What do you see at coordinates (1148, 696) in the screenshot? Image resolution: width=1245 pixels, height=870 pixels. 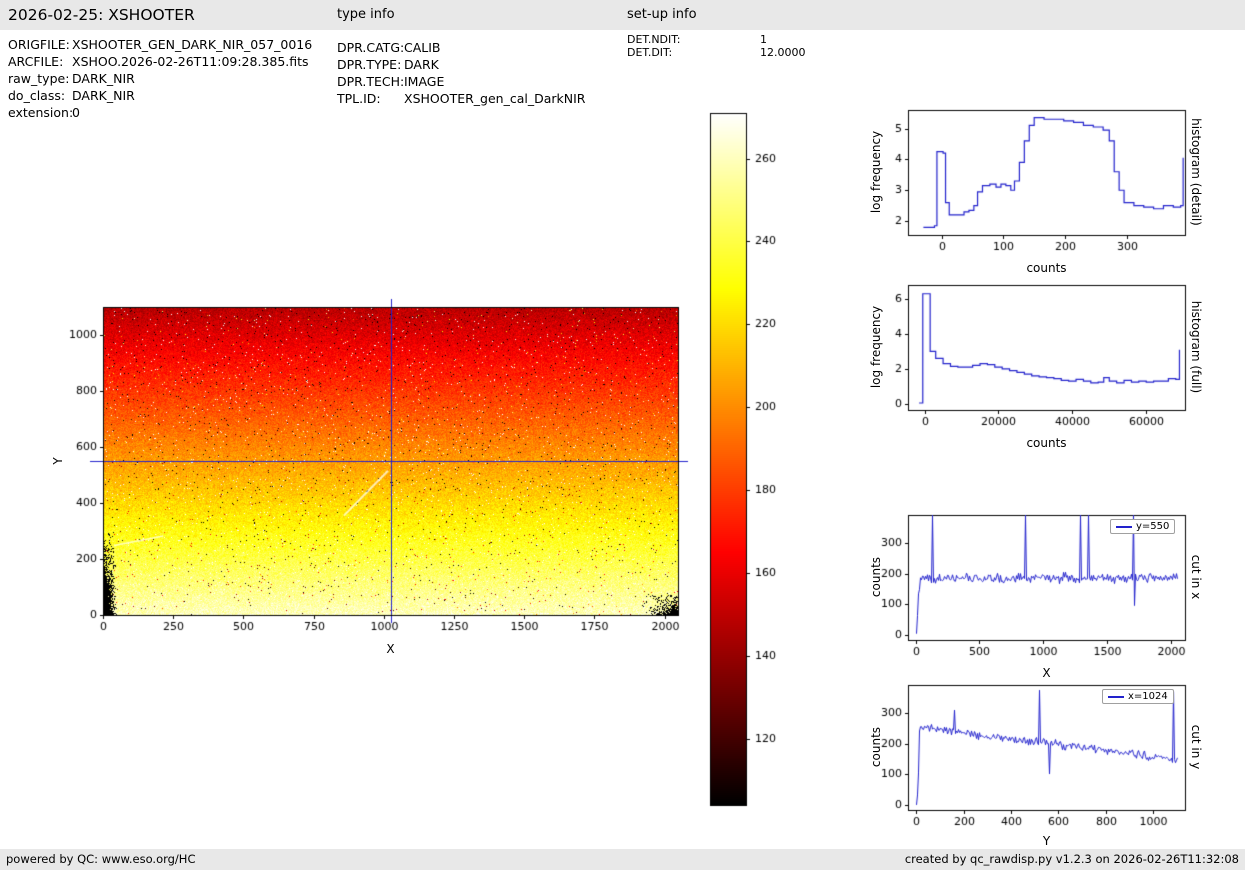 I see `legend-cut-y-label: x=1024` at bounding box center [1148, 696].